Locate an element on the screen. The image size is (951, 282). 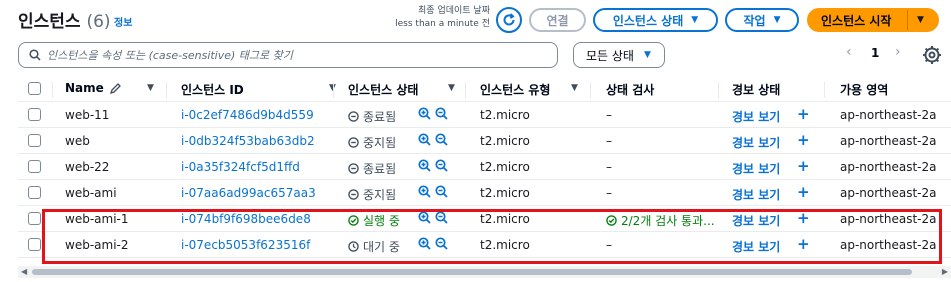
search-icon is located at coordinates (35, 55).